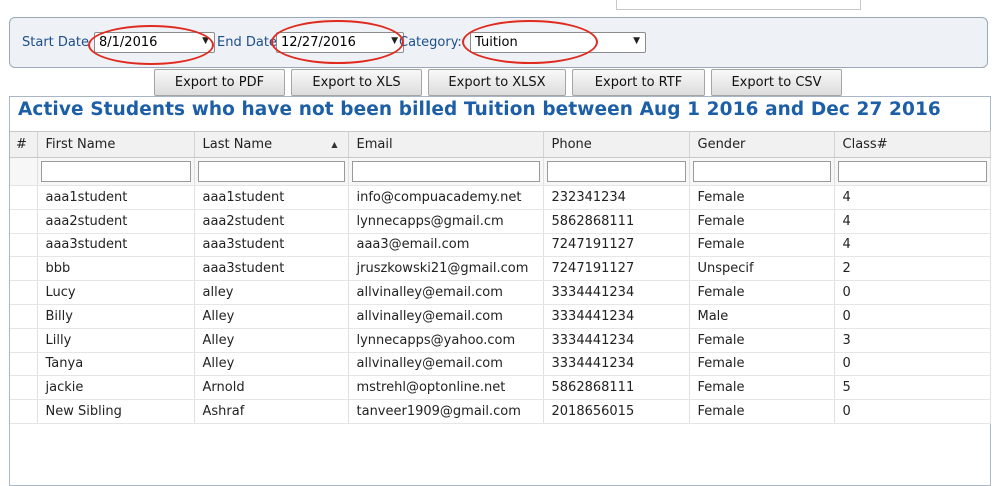 This screenshot has height=486, width=1000. I want to click on cell-last-name: aaa1student, so click(271, 197).